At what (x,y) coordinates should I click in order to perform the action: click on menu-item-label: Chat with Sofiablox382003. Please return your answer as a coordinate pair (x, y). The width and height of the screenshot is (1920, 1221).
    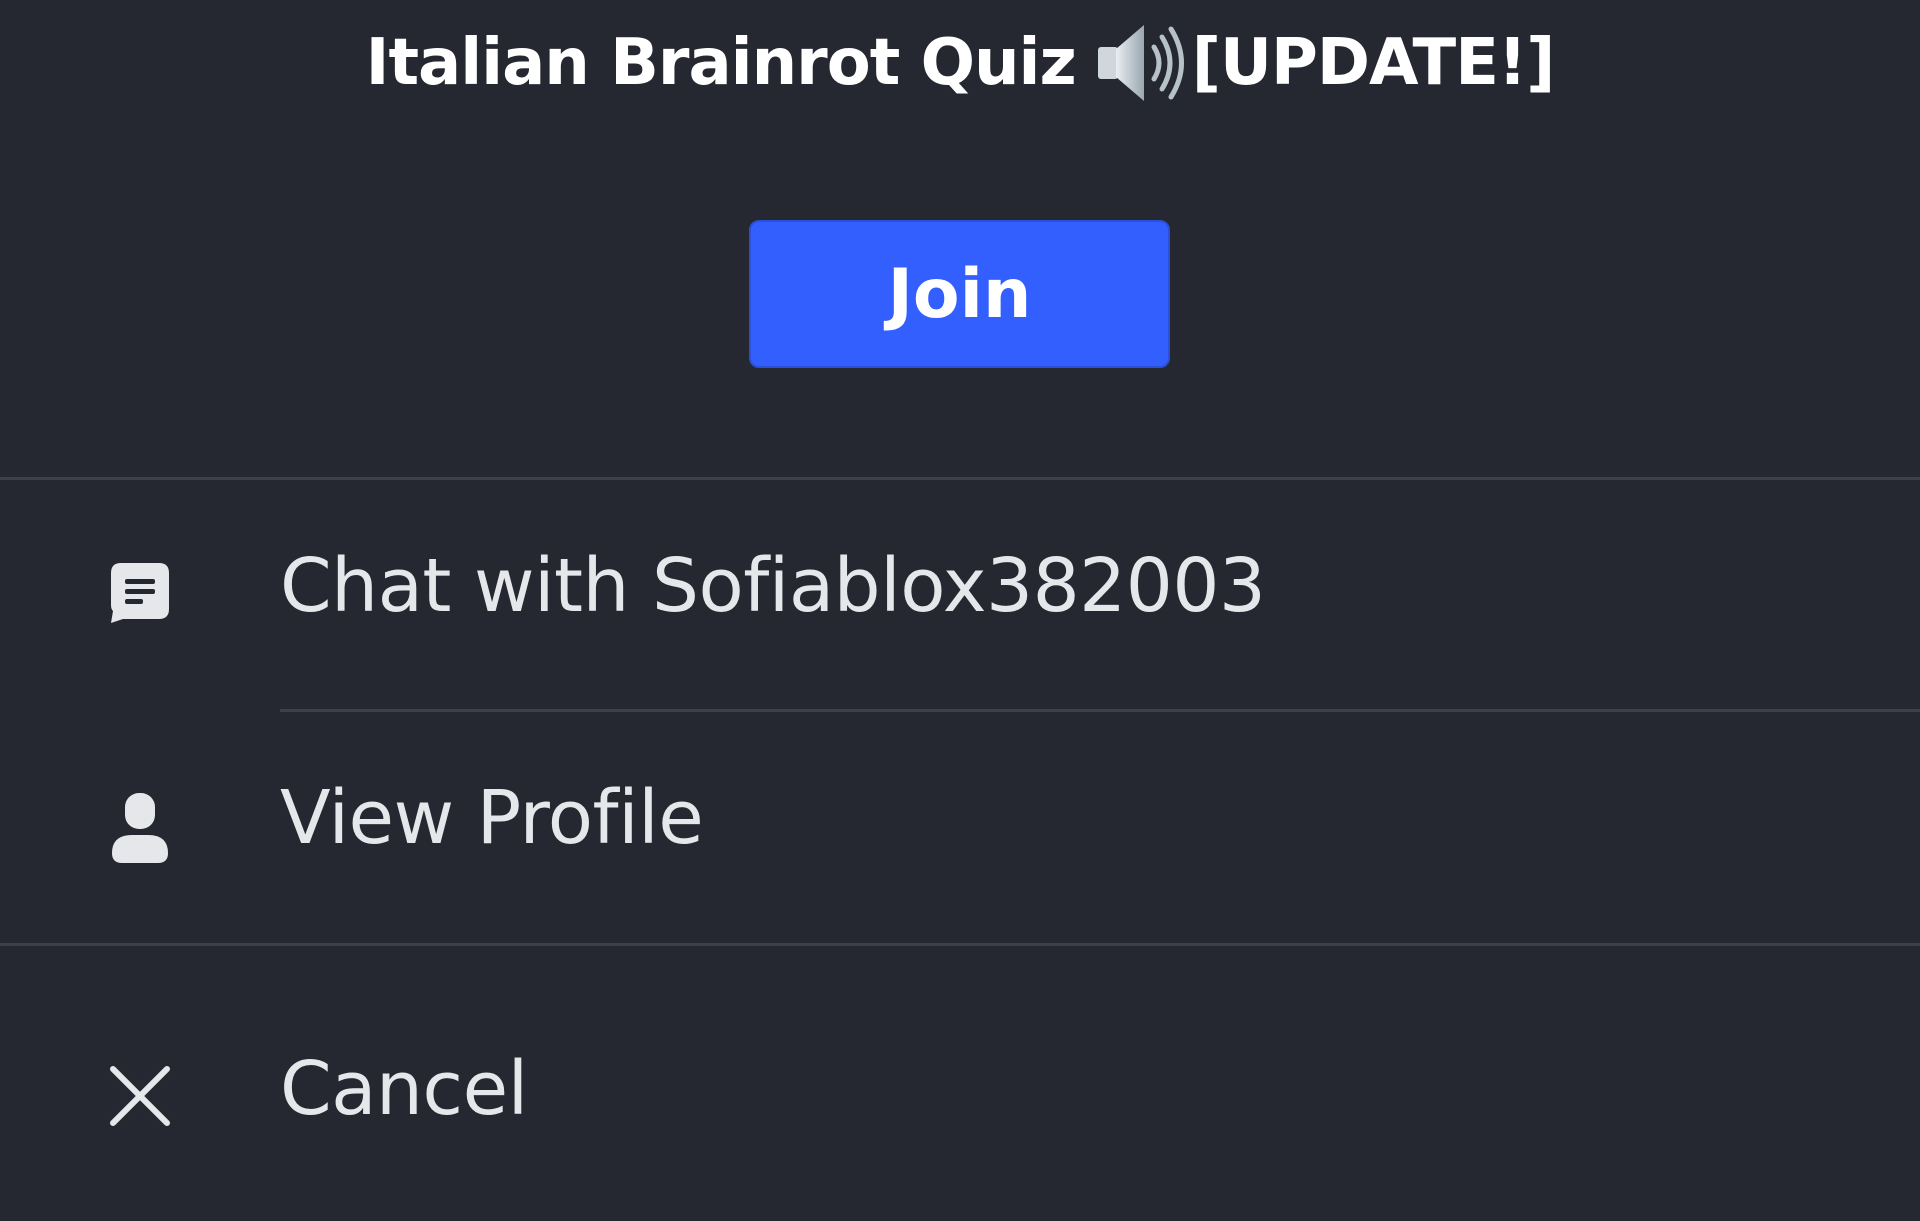
    Looking at the image, I should click on (773, 586).